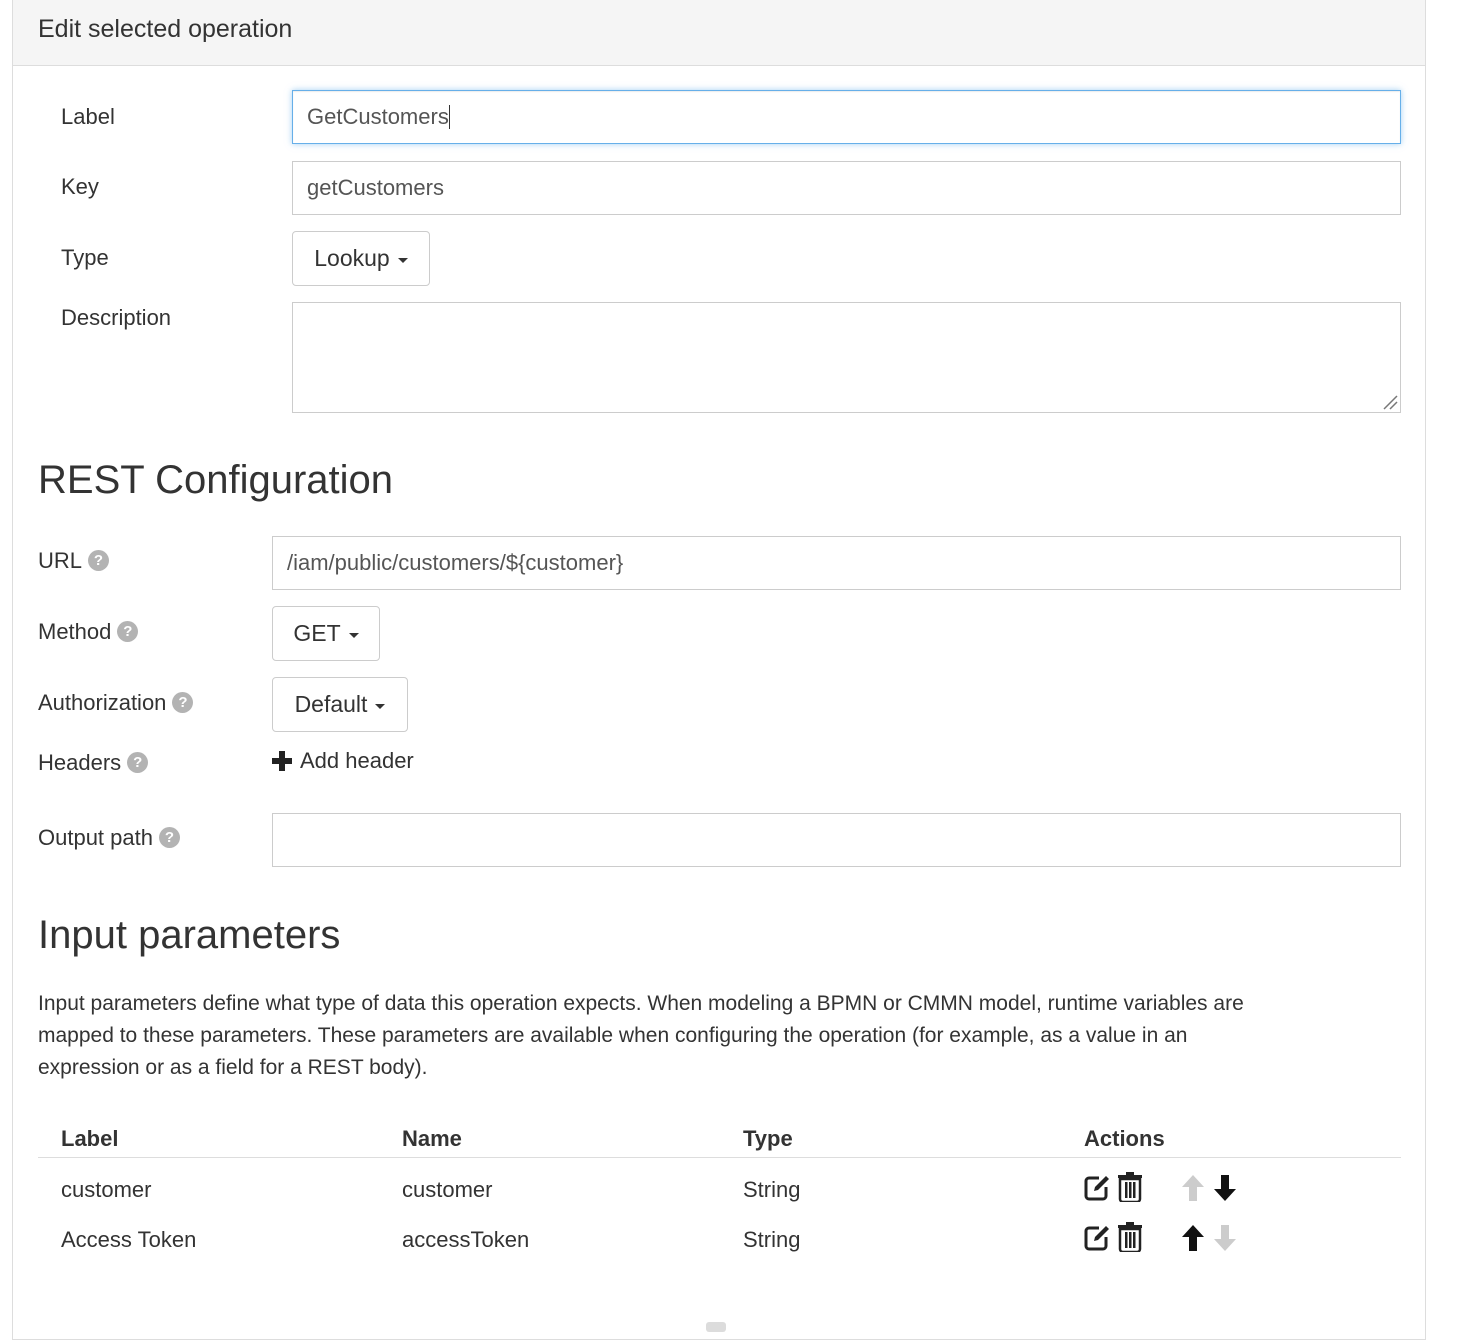 The height and width of the screenshot is (1340, 1484). Describe the element at coordinates (129, 1239) in the screenshot. I see `row-2-label: Access Token` at that location.